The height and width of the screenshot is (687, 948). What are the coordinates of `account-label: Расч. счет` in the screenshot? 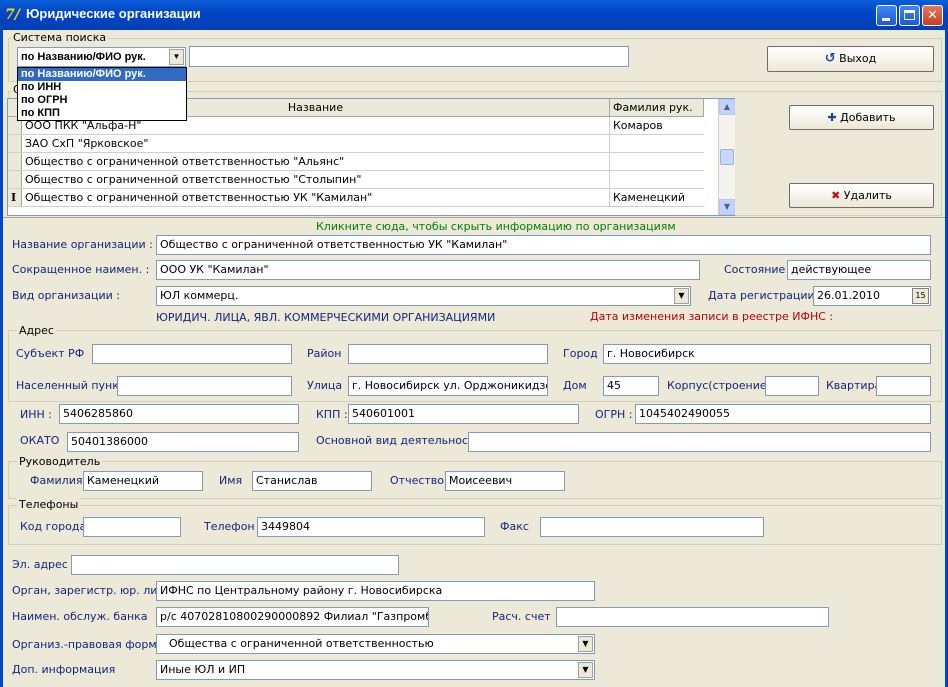 It's located at (521, 616).